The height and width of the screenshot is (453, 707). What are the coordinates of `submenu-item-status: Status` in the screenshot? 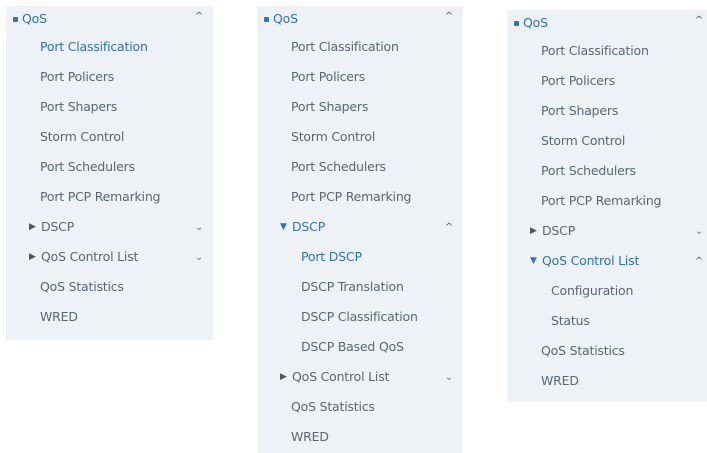 It's located at (607, 321).